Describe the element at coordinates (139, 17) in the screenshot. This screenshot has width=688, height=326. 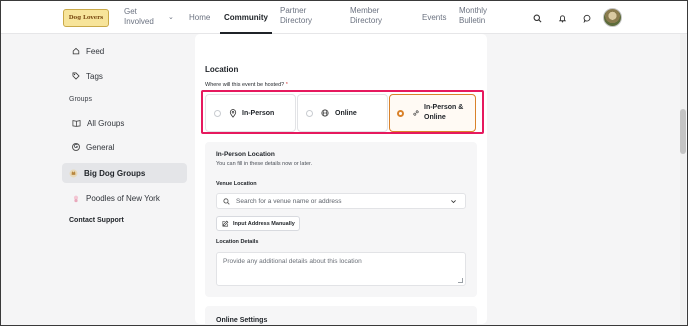
I see `nav-get-involved: Get Involved` at that location.